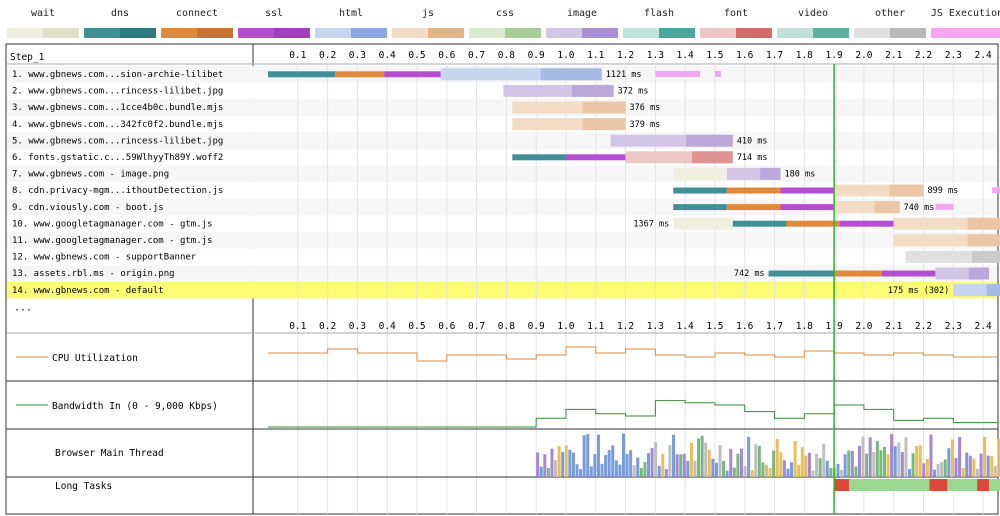  I want to click on x-tick-label-top: 2.1, so click(893, 55).